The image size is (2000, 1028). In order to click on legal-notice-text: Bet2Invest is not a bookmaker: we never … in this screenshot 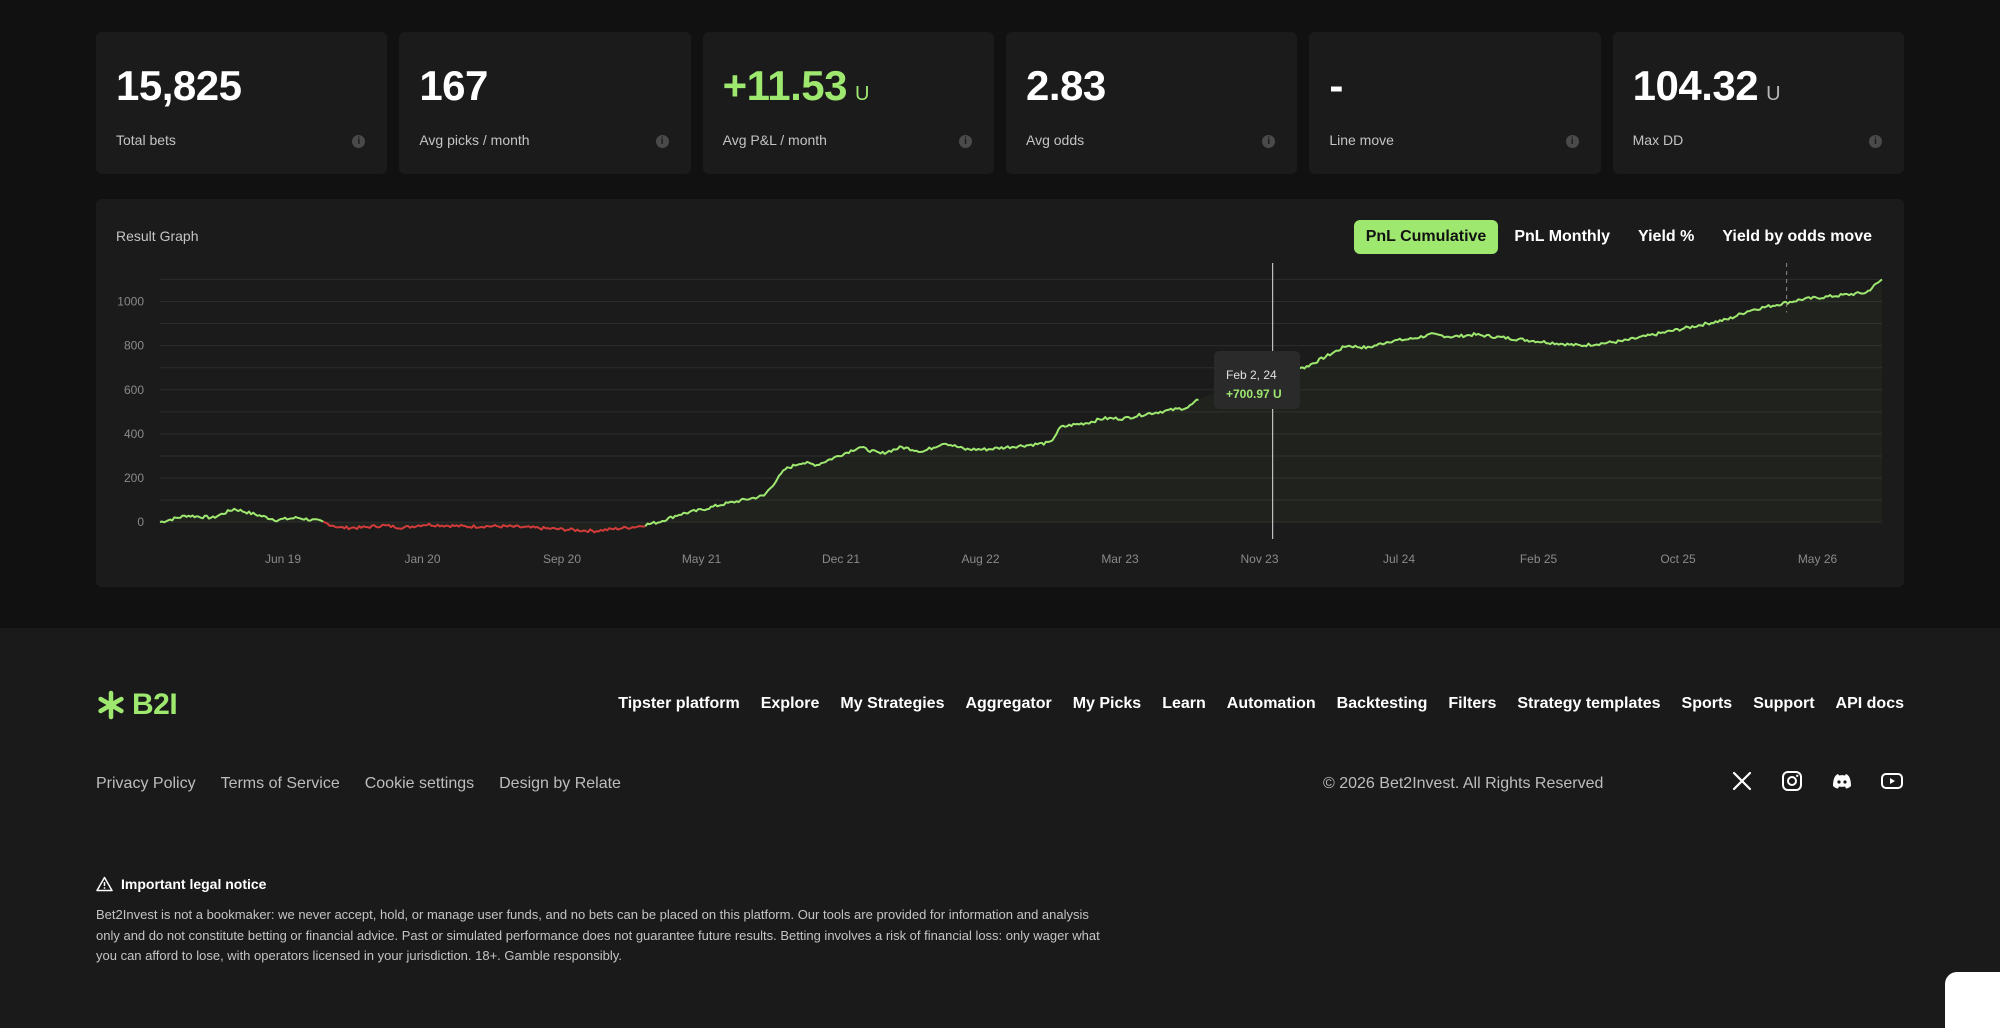, I will do `click(598, 935)`.